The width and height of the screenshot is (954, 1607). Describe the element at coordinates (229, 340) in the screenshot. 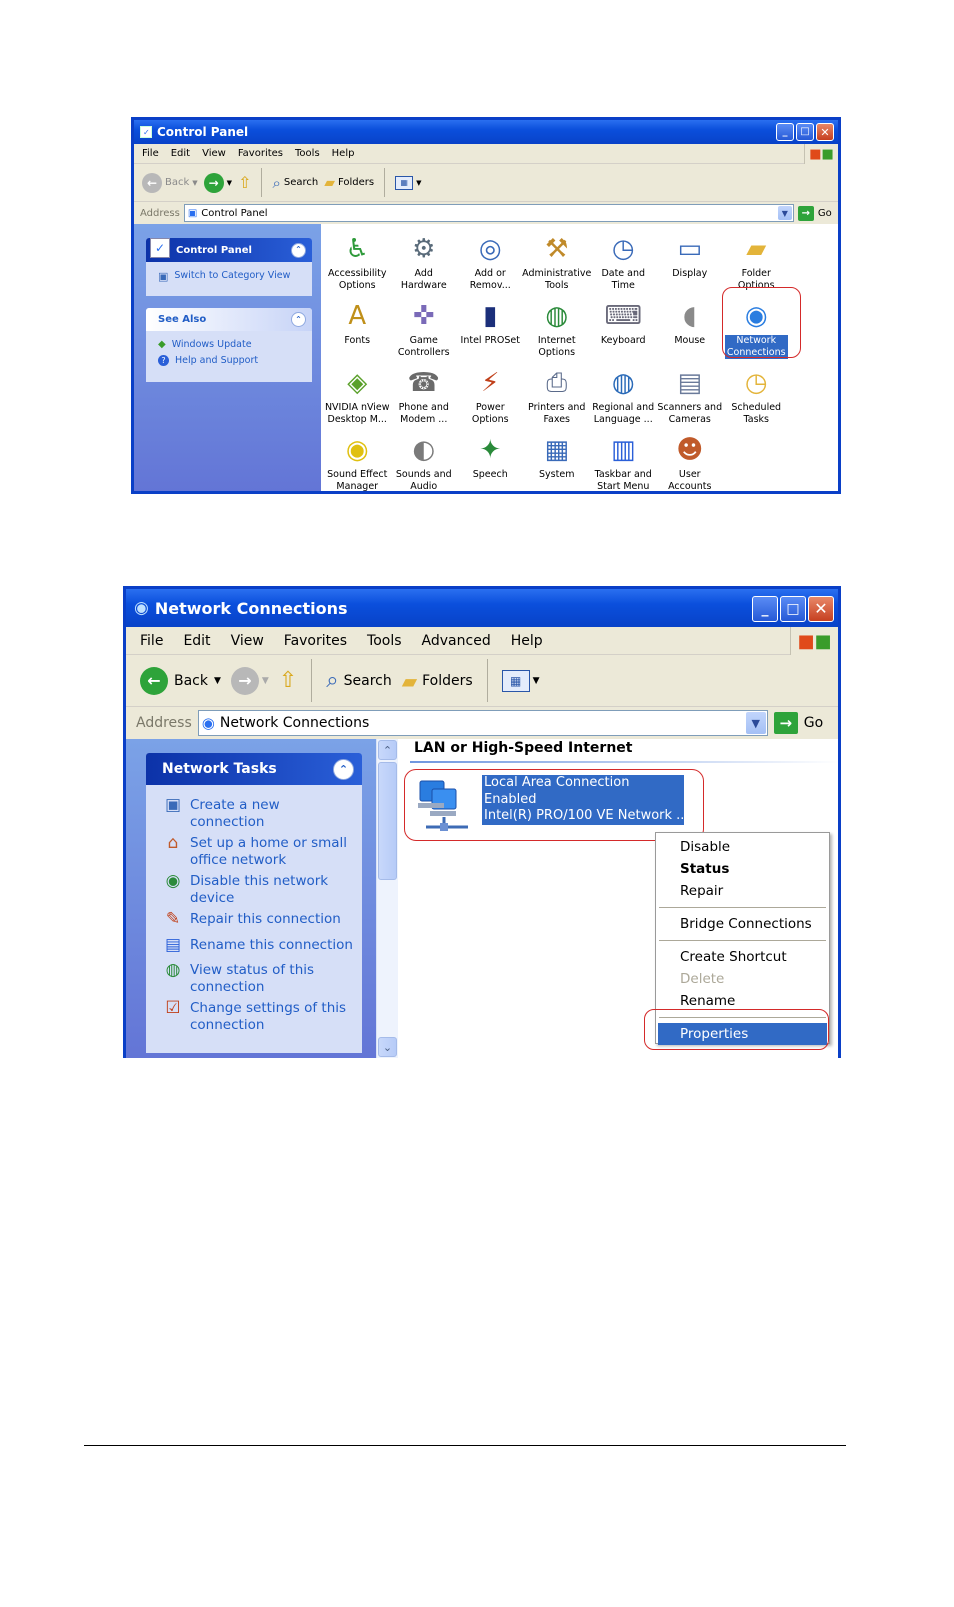

I see `windows-update-link: ◆ Windows Update` at that location.